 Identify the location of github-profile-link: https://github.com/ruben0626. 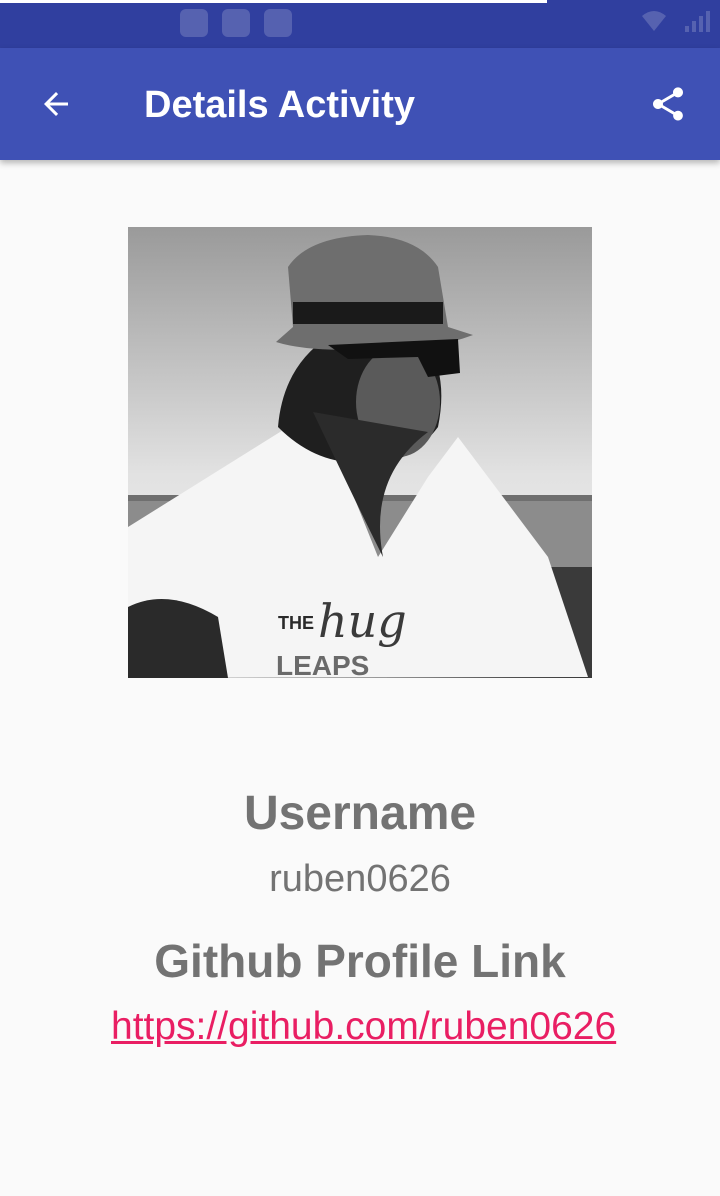
(363, 1027).